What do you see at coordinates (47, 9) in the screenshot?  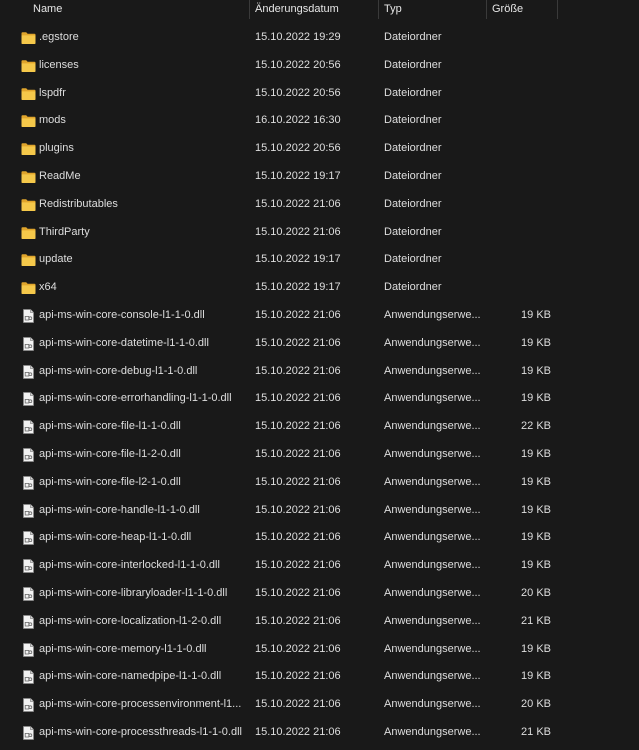 I see `column-header-name: Name` at bounding box center [47, 9].